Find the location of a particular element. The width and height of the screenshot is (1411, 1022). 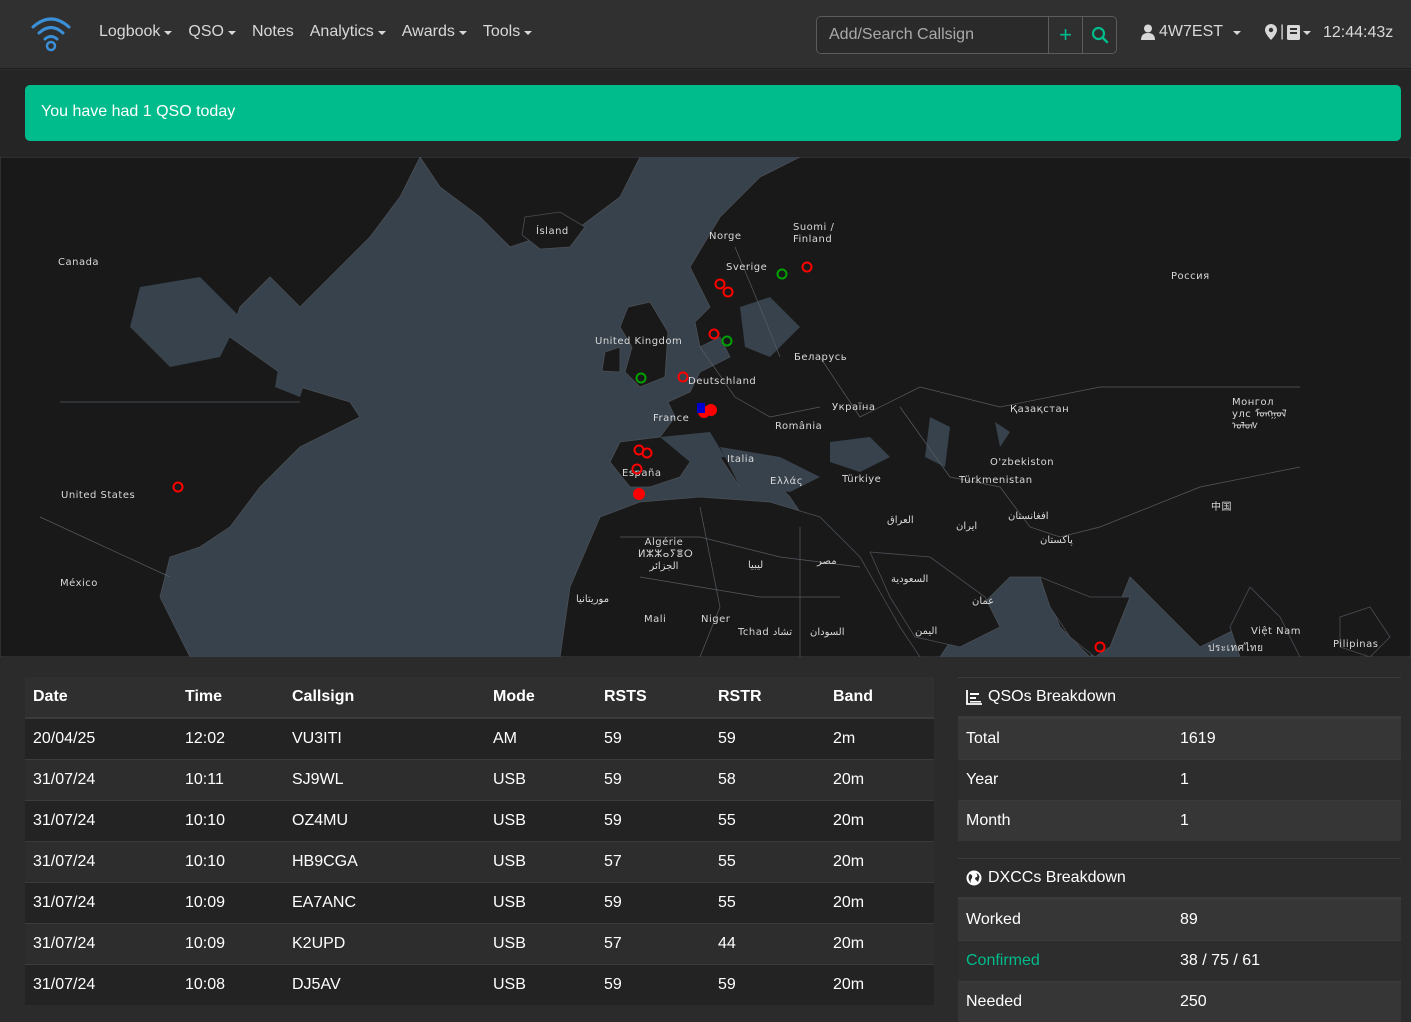

nav-qso: QSO is located at coordinates (212, 32).